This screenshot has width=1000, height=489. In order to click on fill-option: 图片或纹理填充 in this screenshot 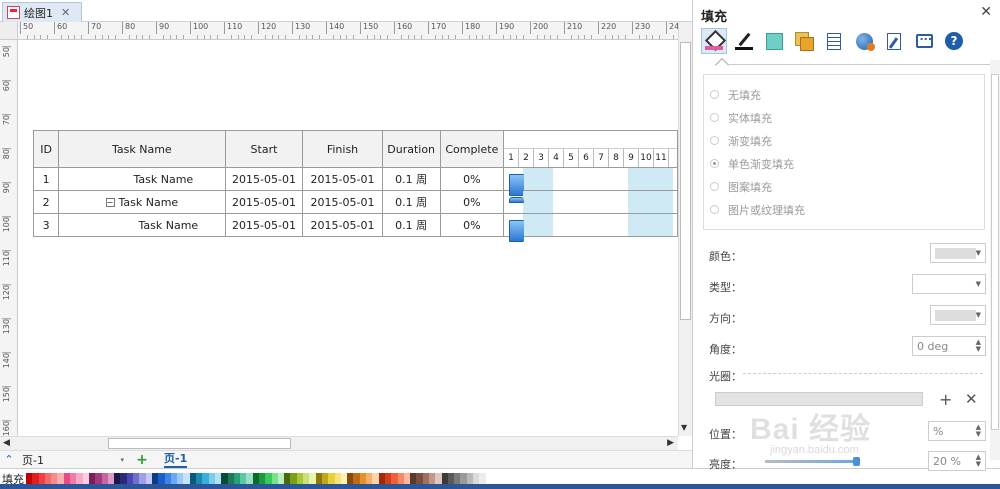, I will do `click(844, 209)`.